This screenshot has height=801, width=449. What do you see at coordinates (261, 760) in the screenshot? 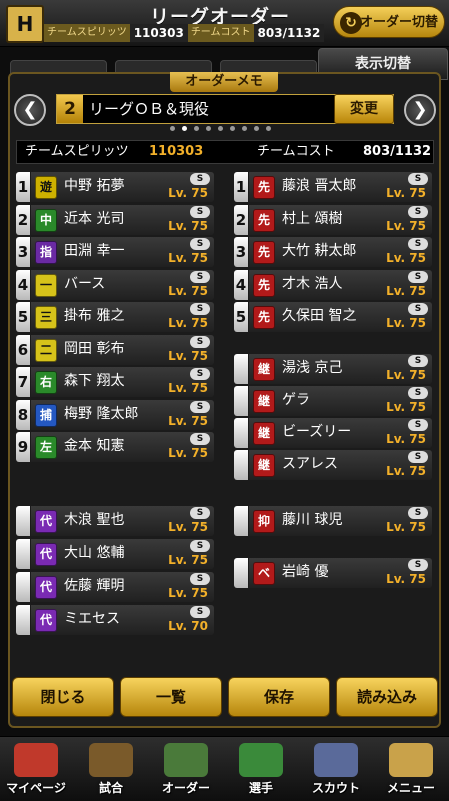
I see `player-icon` at bounding box center [261, 760].